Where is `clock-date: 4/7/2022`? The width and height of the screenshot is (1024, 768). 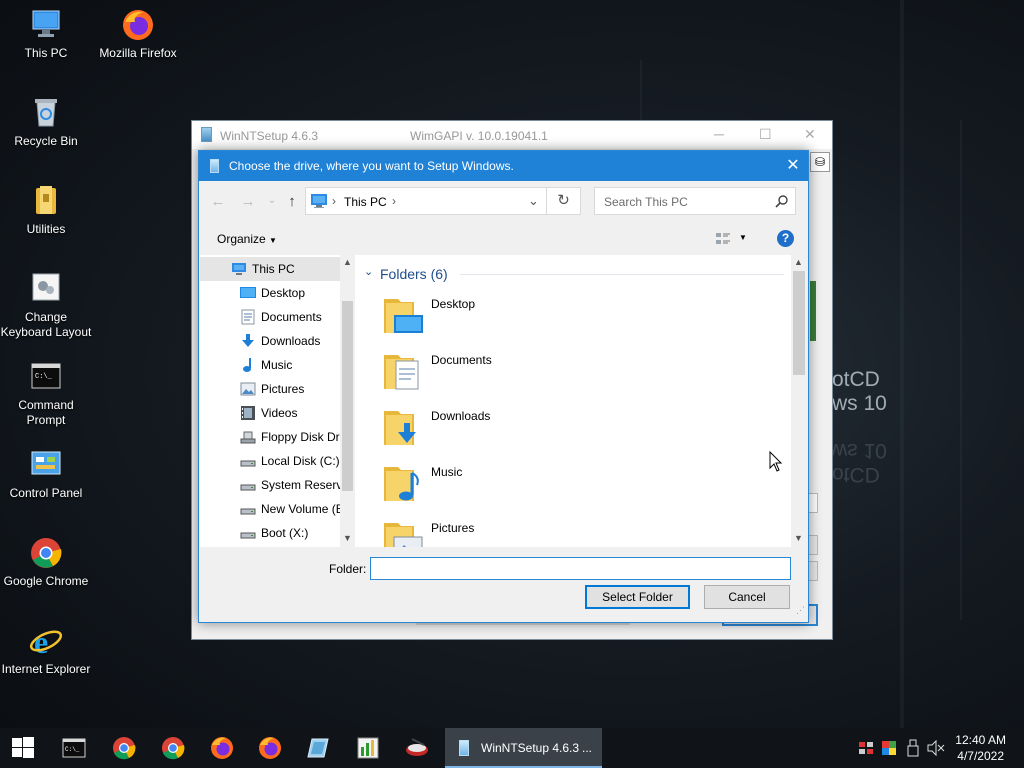 clock-date: 4/7/2022 is located at coordinates (980, 756).